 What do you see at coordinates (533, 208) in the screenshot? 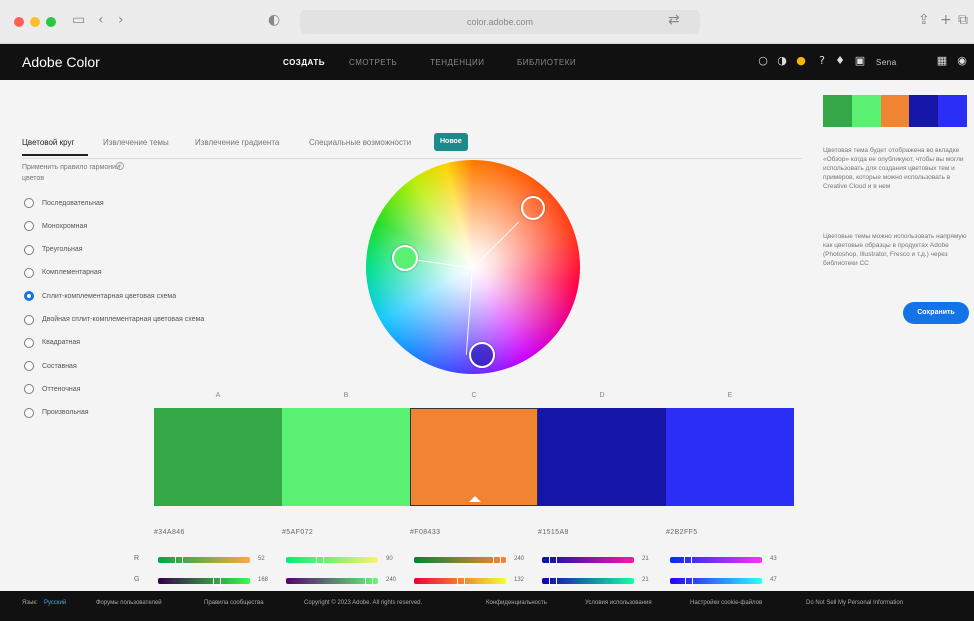
I see `wheel-handle-a` at bounding box center [533, 208].